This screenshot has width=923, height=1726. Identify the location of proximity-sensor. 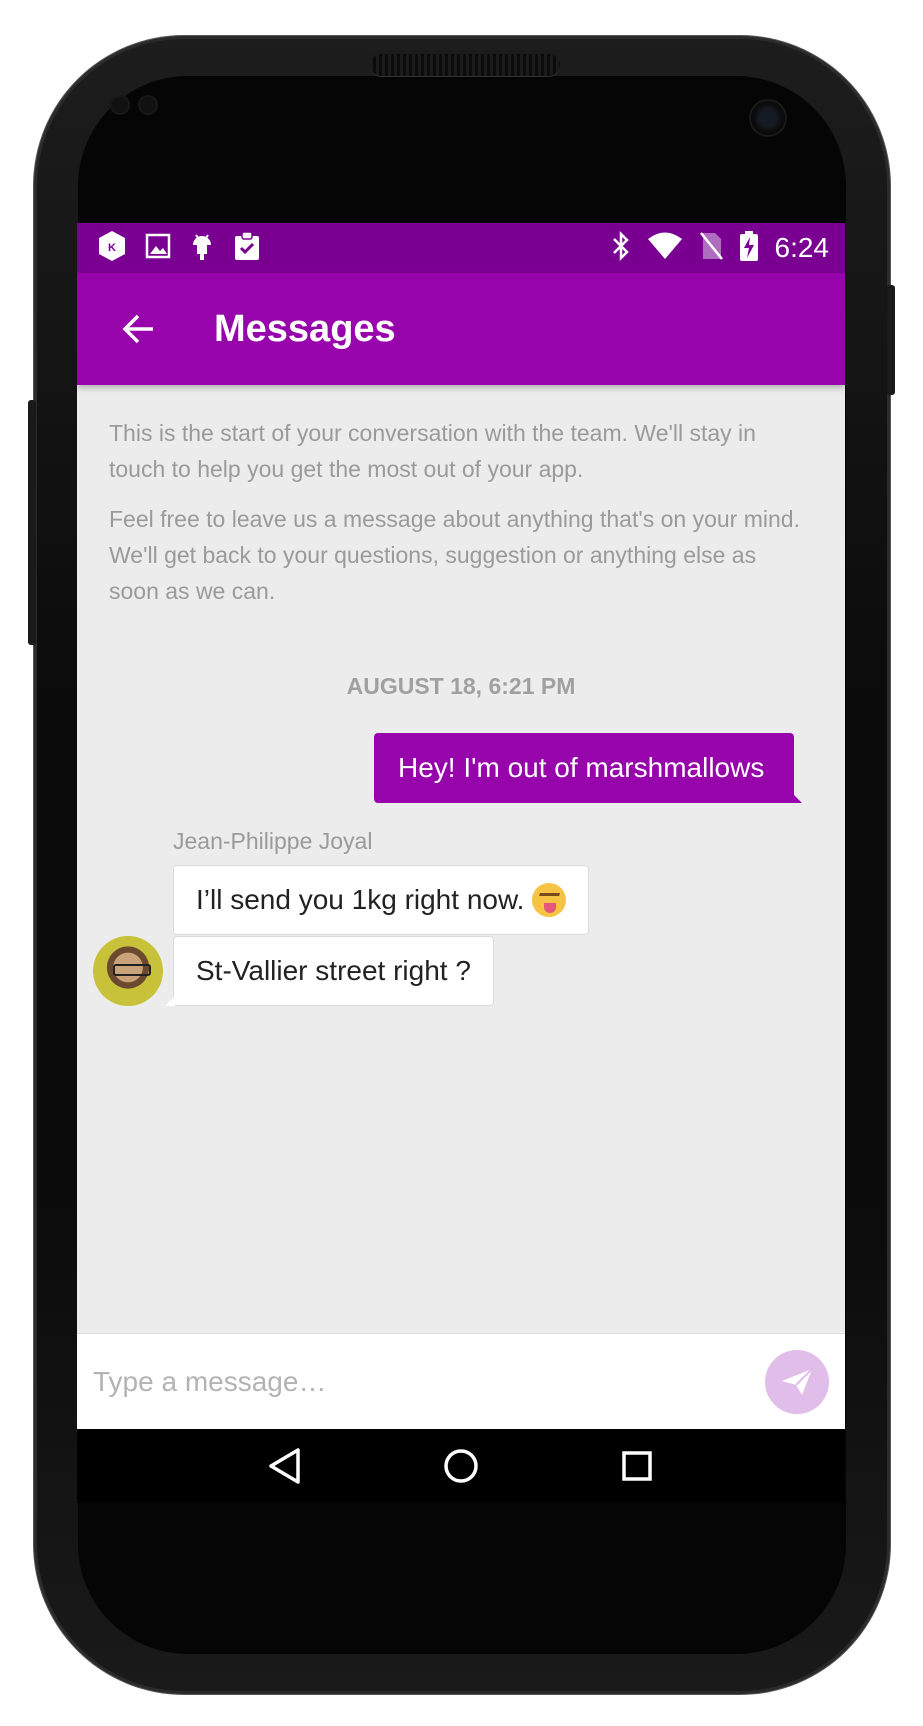
(120, 105).